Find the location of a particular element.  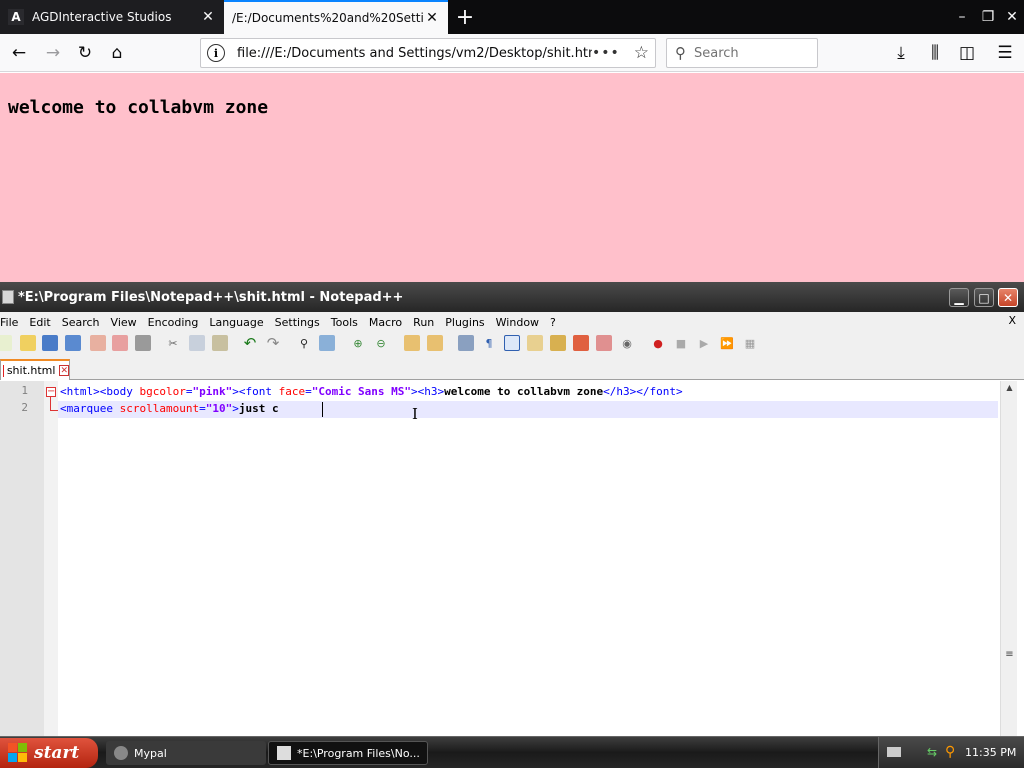

record-macro-icon: ● is located at coordinates (658, 343).